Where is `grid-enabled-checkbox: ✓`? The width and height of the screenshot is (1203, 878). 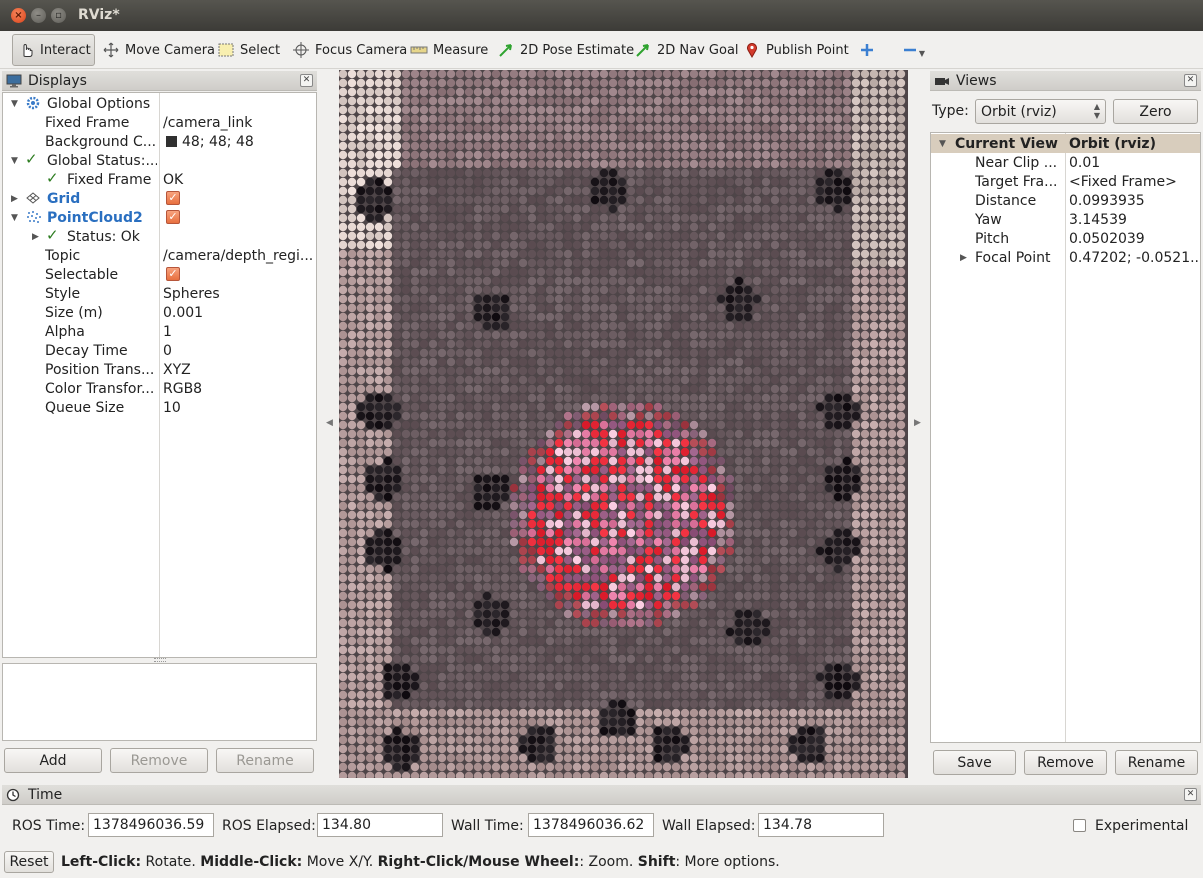 grid-enabled-checkbox: ✓ is located at coordinates (173, 198).